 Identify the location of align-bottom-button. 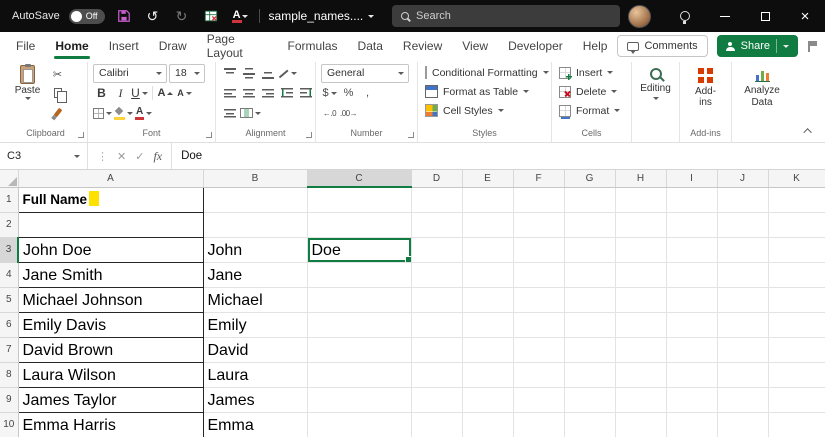
(267, 73).